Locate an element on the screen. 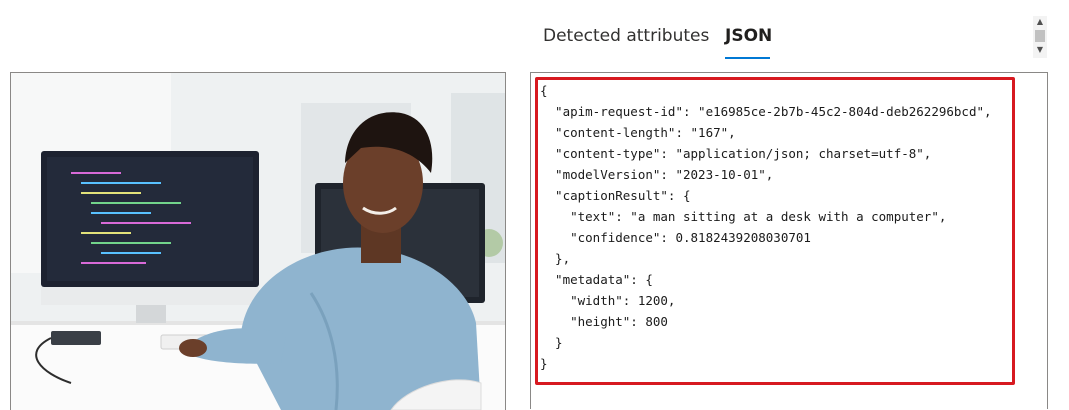 This screenshot has width=1069, height=410. json-line: "captionResult": { is located at coordinates (615, 195).